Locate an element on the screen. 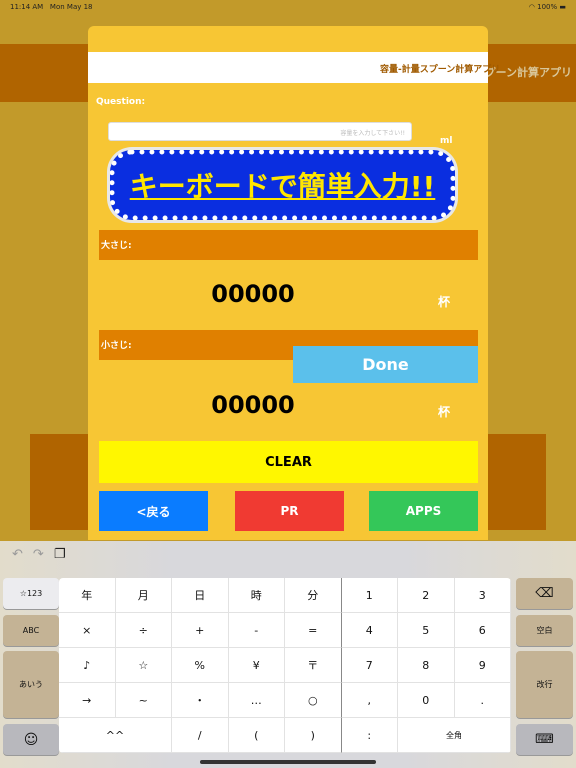  key: 5 is located at coordinates (426, 630).